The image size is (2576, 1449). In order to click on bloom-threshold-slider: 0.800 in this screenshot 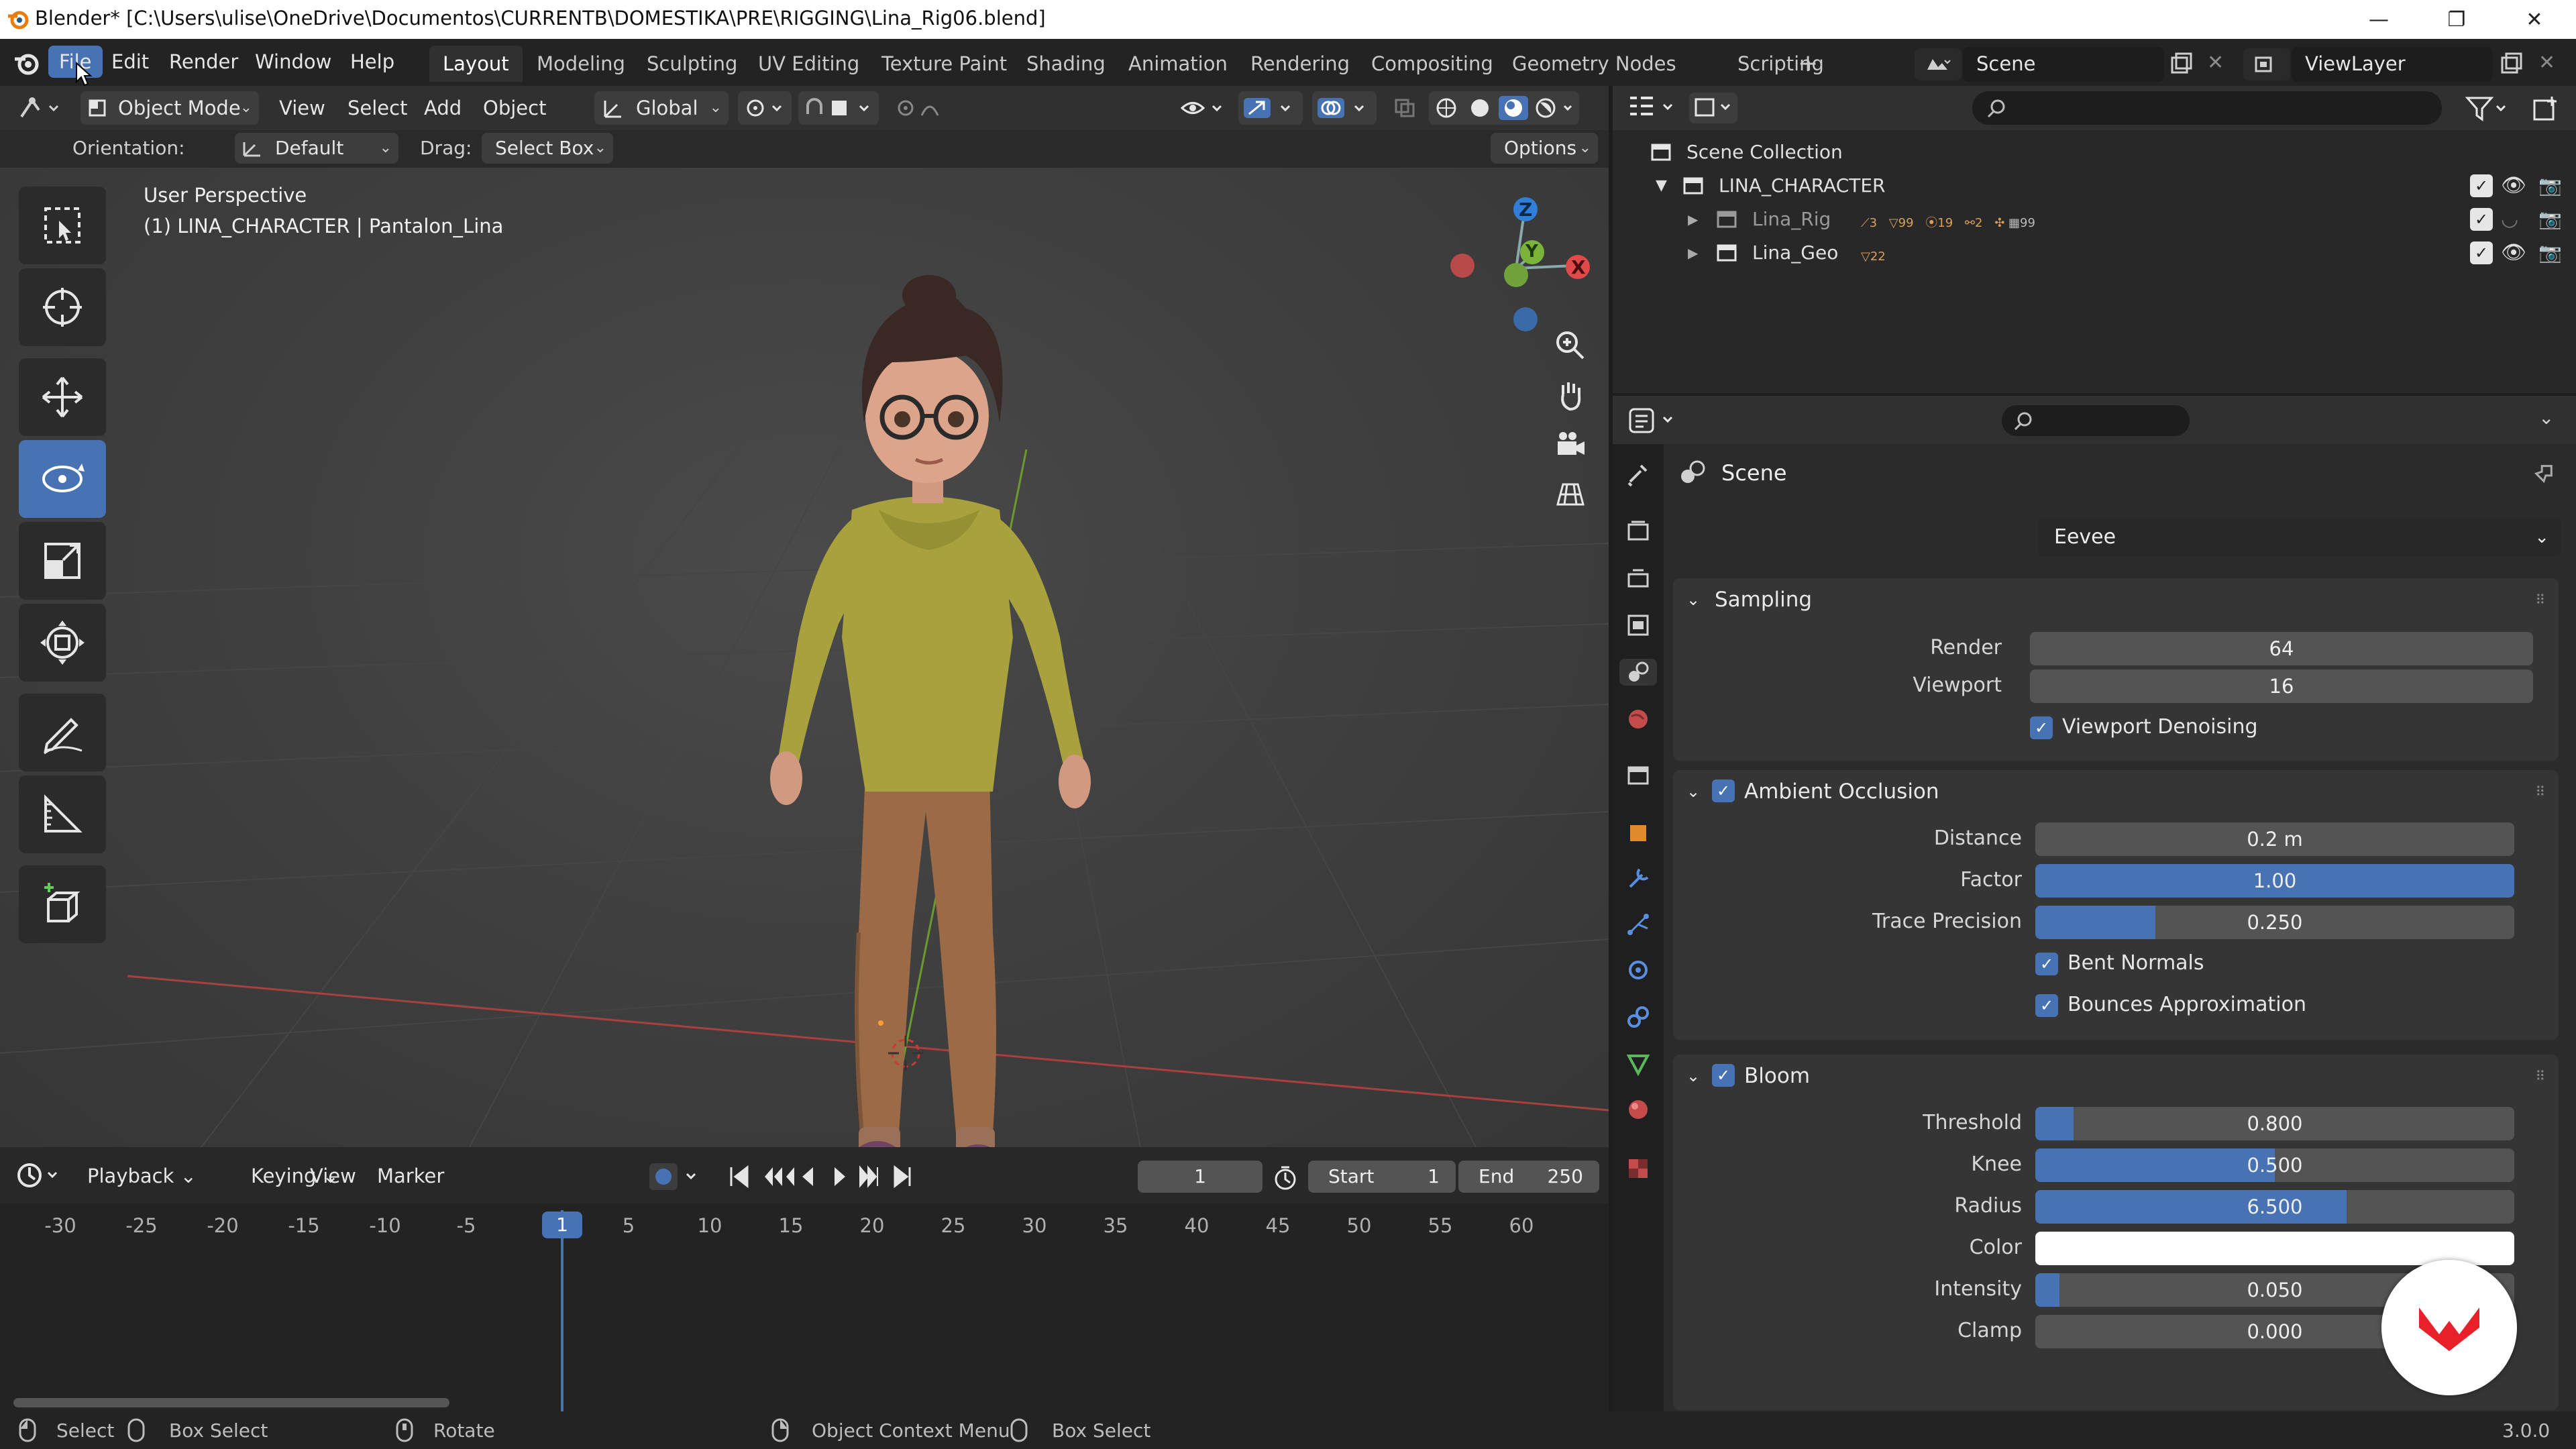, I will do `click(2274, 1123)`.